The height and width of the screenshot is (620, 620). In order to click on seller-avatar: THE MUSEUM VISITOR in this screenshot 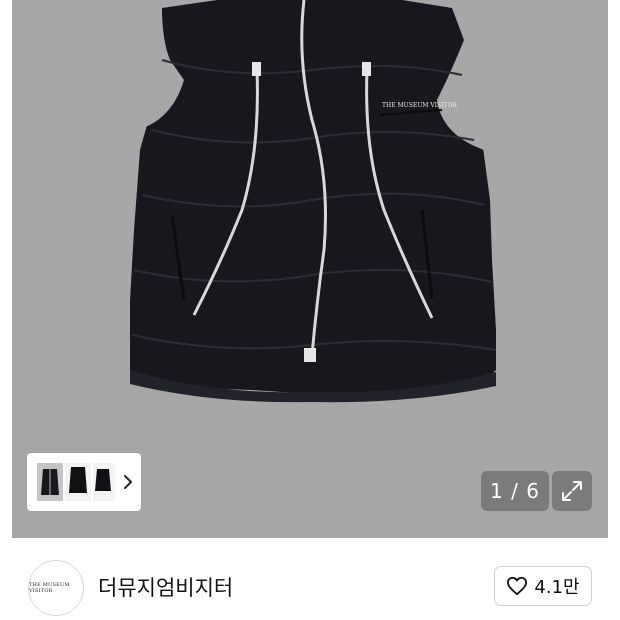, I will do `click(56, 588)`.